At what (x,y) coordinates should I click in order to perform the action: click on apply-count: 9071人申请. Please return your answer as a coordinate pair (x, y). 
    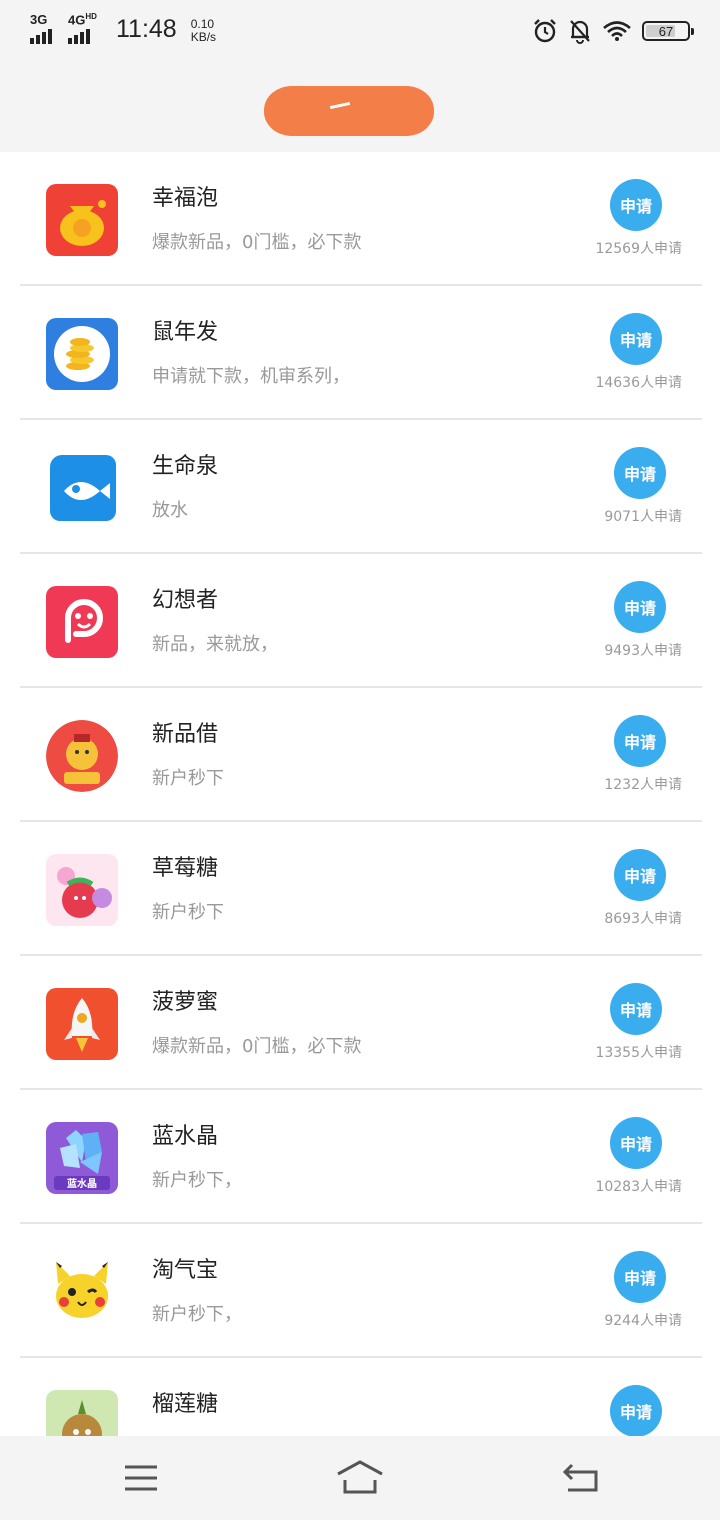
    Looking at the image, I should click on (643, 517).